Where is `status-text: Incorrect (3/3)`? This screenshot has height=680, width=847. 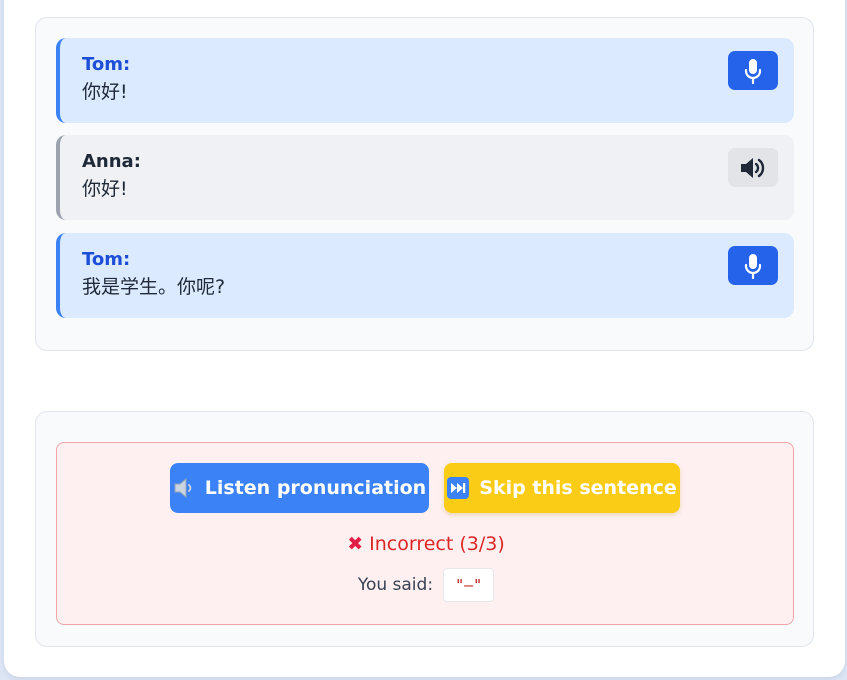
status-text: Incorrect (3/3) is located at coordinates (437, 544).